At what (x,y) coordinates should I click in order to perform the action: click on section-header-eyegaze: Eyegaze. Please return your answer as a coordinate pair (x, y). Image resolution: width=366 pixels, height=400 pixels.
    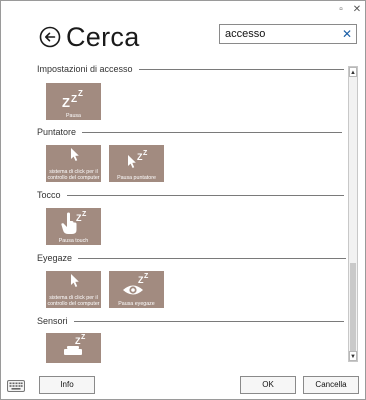
    Looking at the image, I should click on (192, 258).